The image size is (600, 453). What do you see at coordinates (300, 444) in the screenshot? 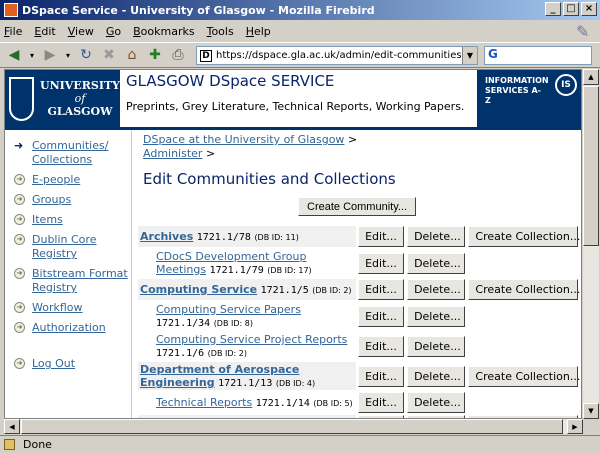
I see `status-bar: Done` at bounding box center [300, 444].